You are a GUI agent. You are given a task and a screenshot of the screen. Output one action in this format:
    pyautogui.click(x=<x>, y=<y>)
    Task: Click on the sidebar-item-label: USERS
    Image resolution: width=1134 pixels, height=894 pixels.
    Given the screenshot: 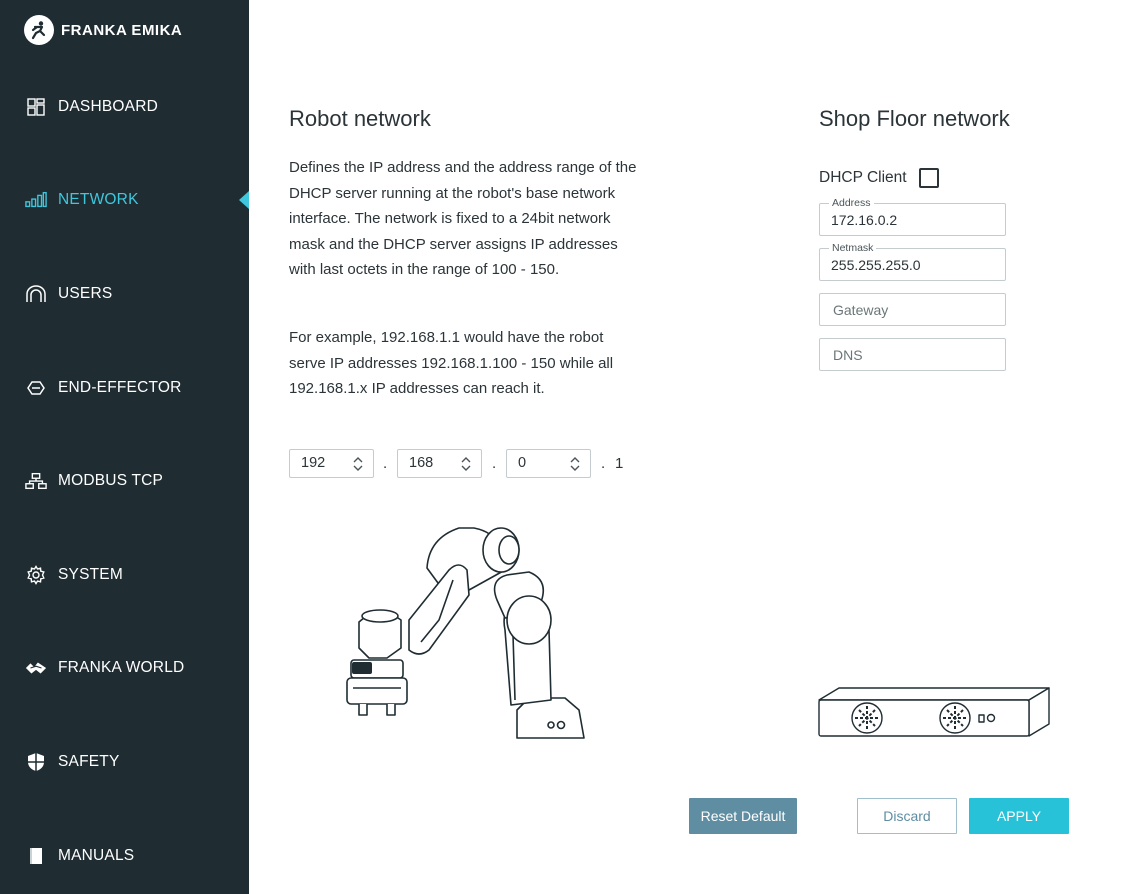 What is the action you would take?
    pyautogui.click(x=85, y=293)
    